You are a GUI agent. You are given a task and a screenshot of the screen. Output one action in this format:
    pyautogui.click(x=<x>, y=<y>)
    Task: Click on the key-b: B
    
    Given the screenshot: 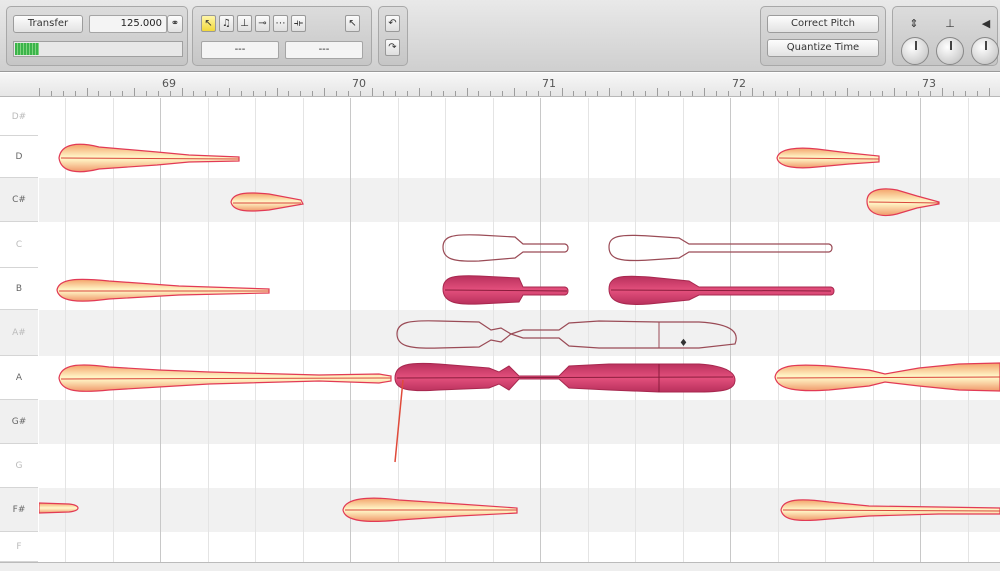 What is the action you would take?
    pyautogui.click(x=19, y=289)
    